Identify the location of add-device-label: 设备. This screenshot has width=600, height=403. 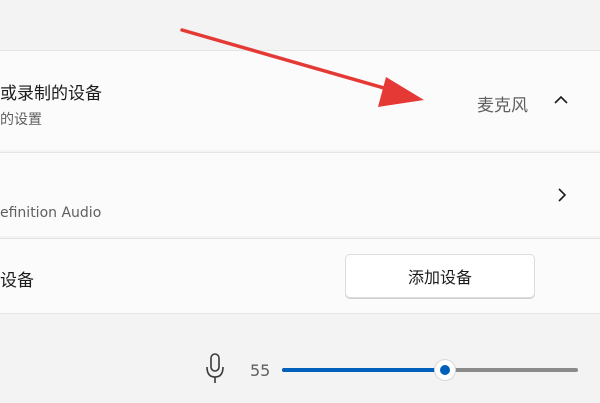
(17, 281).